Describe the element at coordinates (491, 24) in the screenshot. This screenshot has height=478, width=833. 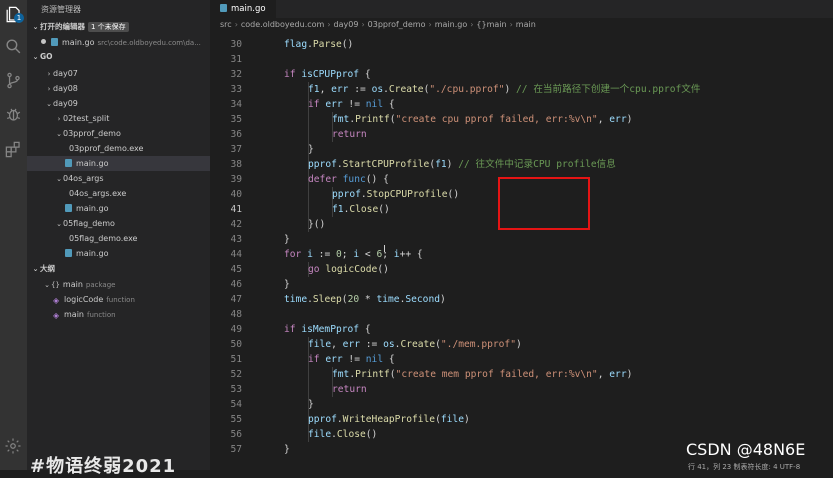
I see `breadcrumb-item: {}main` at that location.